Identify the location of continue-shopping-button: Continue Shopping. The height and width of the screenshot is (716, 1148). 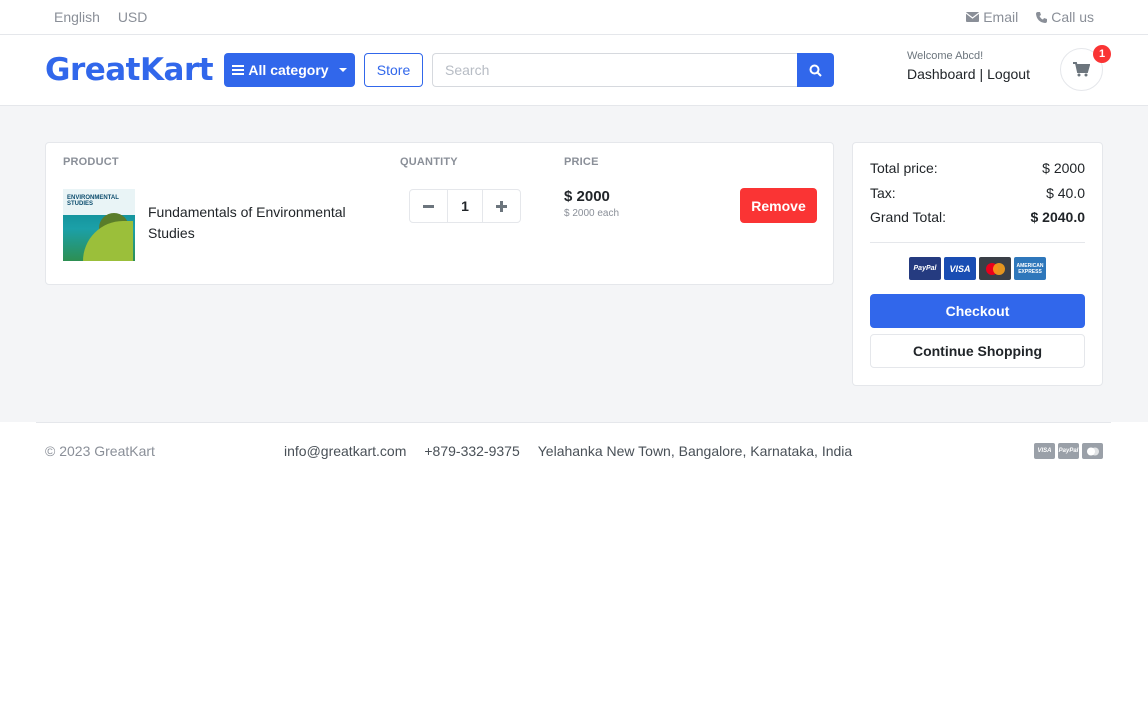
(977, 351).